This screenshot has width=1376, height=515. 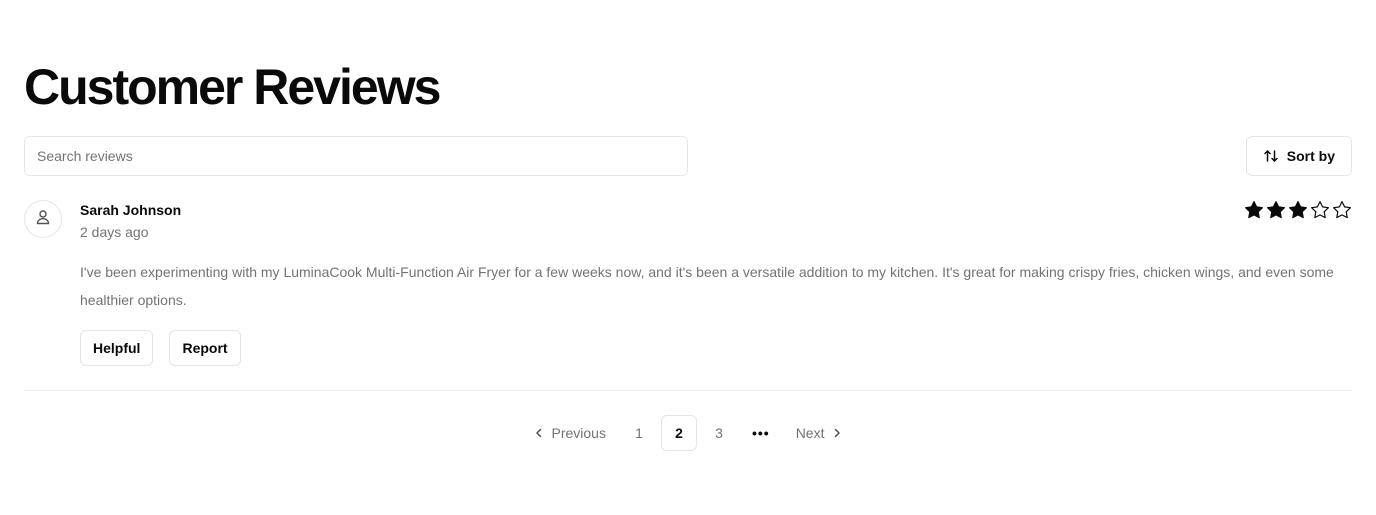 What do you see at coordinates (117, 348) in the screenshot?
I see `helpful-button: Helpful` at bounding box center [117, 348].